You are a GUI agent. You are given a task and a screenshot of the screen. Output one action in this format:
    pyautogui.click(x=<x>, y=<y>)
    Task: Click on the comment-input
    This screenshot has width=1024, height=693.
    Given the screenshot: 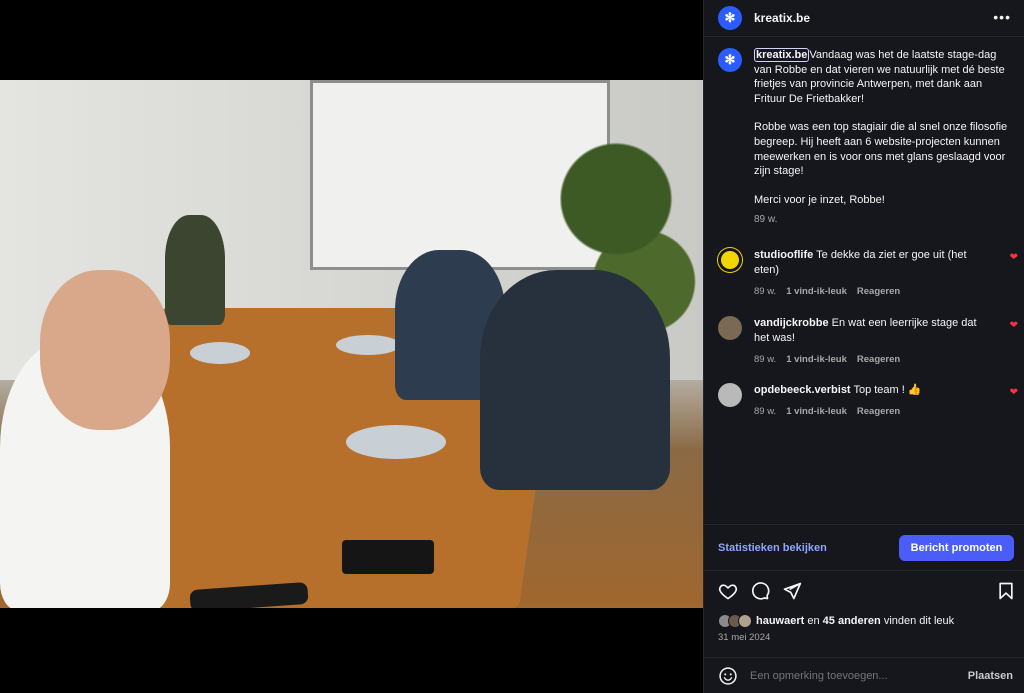 What is the action you would take?
    pyautogui.click(x=850, y=675)
    